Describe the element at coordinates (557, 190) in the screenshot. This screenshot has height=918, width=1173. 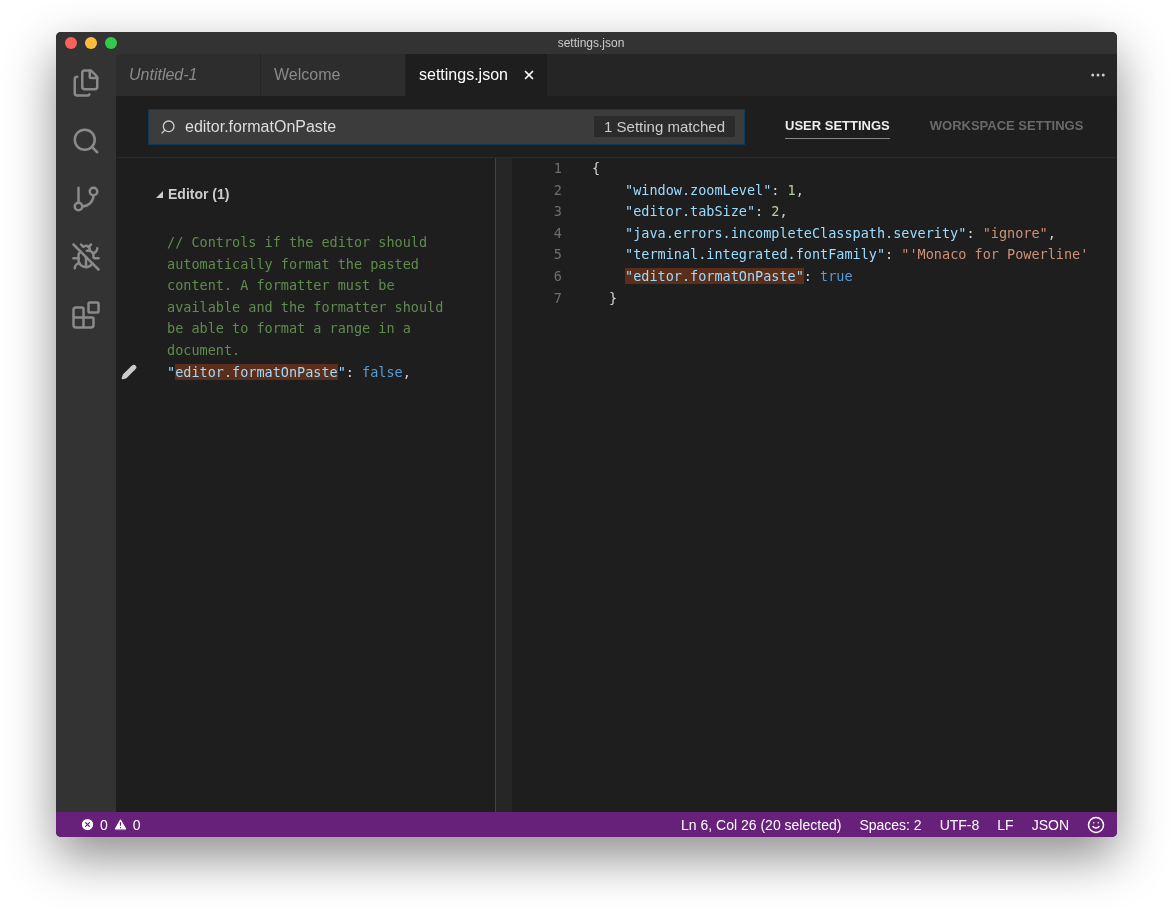
I see `line-number: 2` at that location.